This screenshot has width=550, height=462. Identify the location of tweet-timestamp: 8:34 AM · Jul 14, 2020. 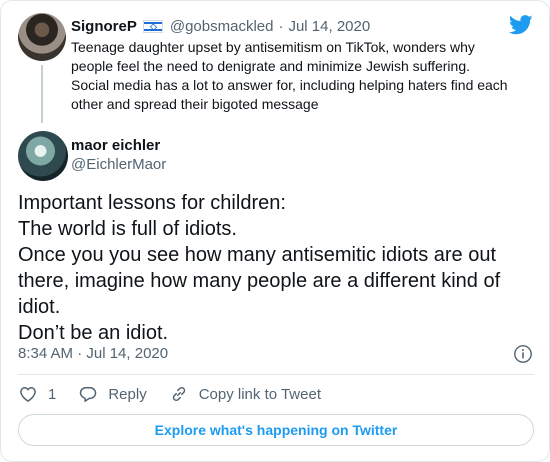
(93, 353).